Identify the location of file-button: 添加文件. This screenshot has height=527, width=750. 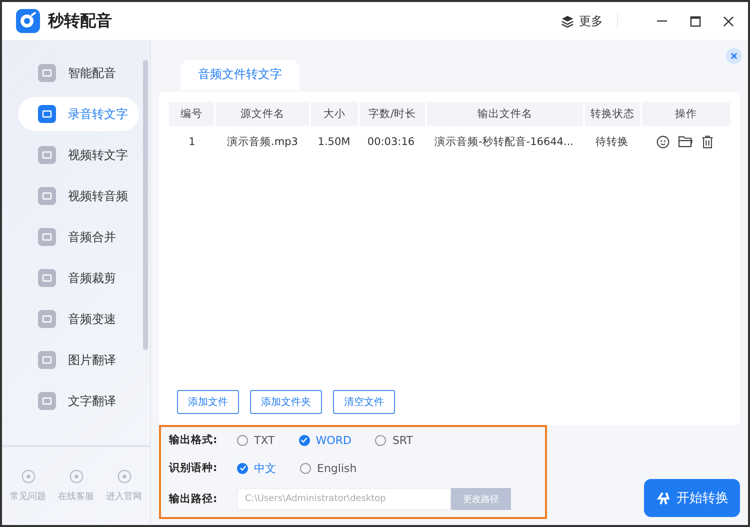
(208, 402).